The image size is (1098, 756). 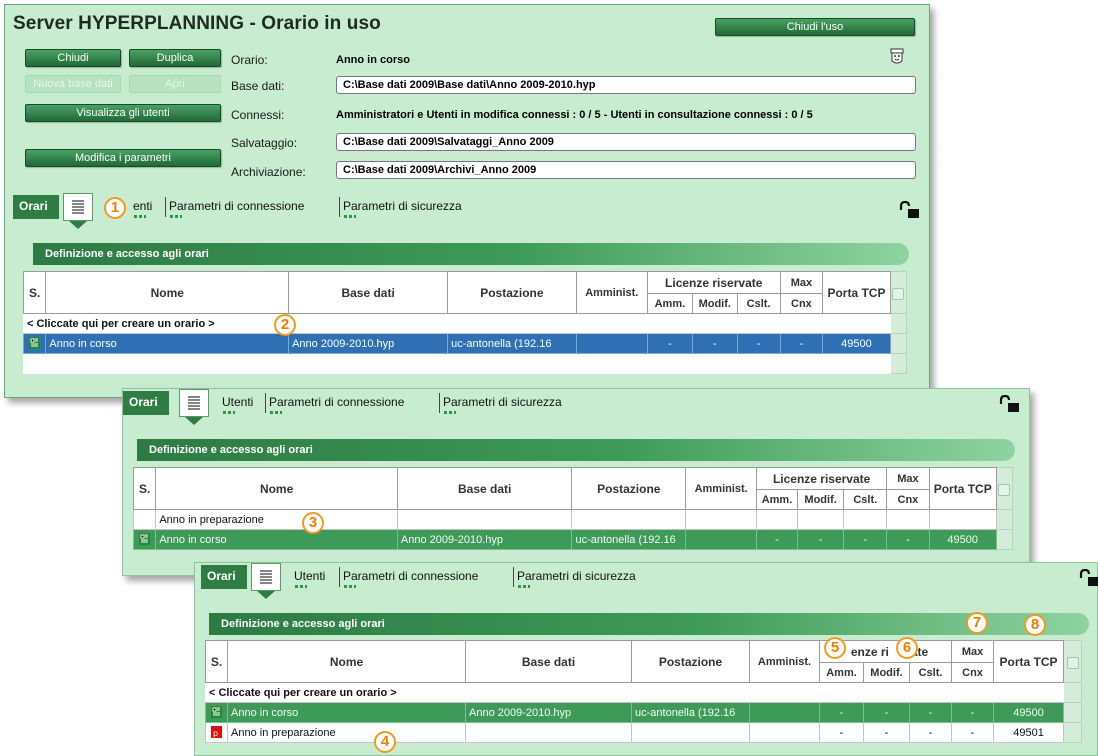 I want to click on new-database-button: Nuova base dati, so click(x=73, y=84).